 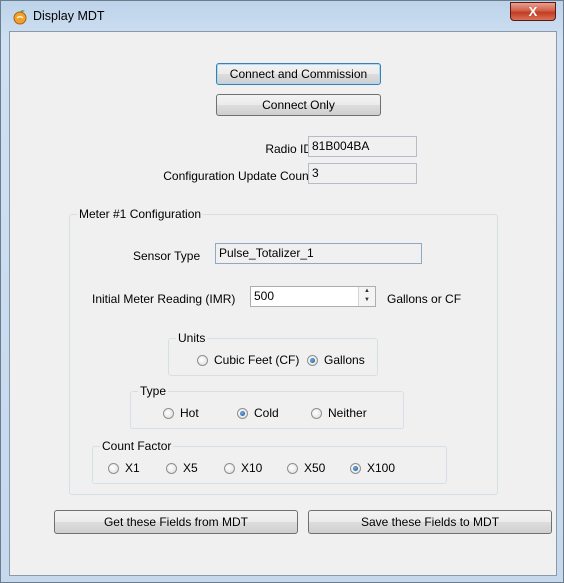 I want to click on spin-down-icon: ▼, so click(x=367, y=300).